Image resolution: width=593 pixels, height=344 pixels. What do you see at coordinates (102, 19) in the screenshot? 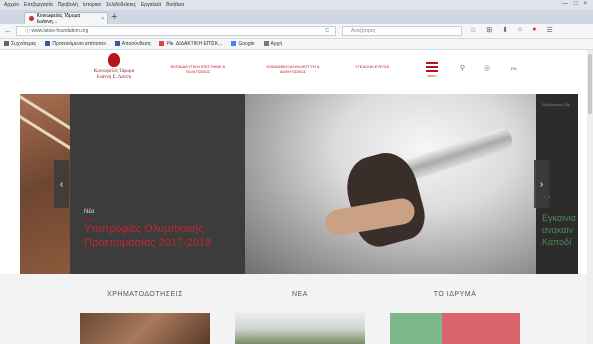
I see `tab-close-icon: ×` at bounding box center [102, 19].